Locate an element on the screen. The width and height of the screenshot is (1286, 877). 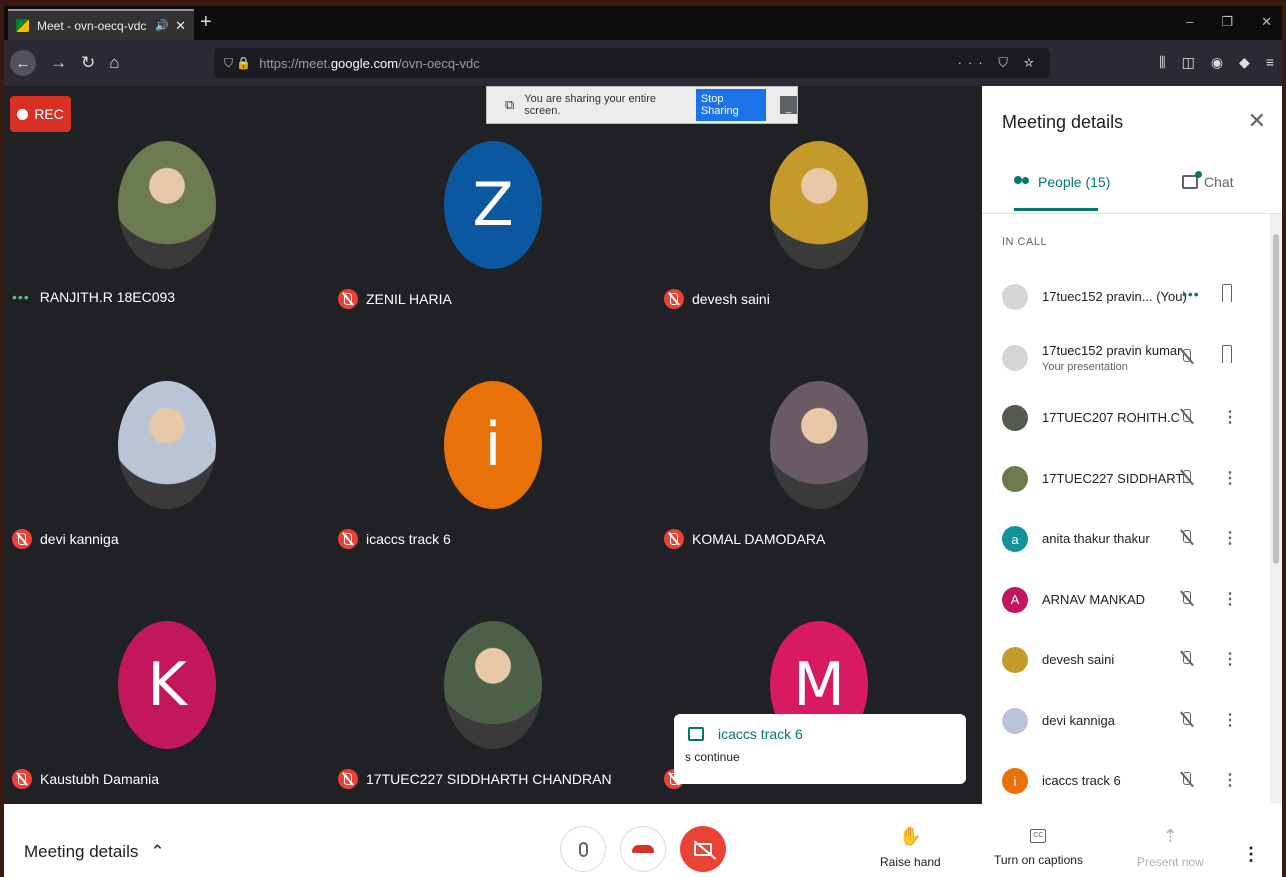
sidebar-icon: ◫ is located at coordinates (1188, 62).